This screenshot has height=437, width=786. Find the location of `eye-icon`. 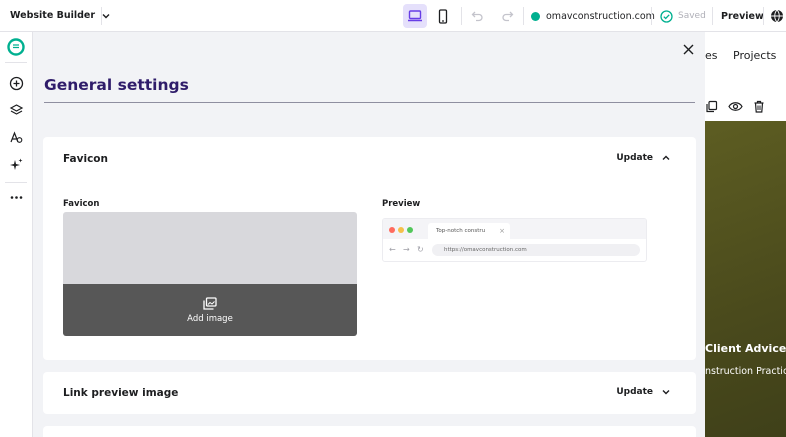

eye-icon is located at coordinates (735, 106).